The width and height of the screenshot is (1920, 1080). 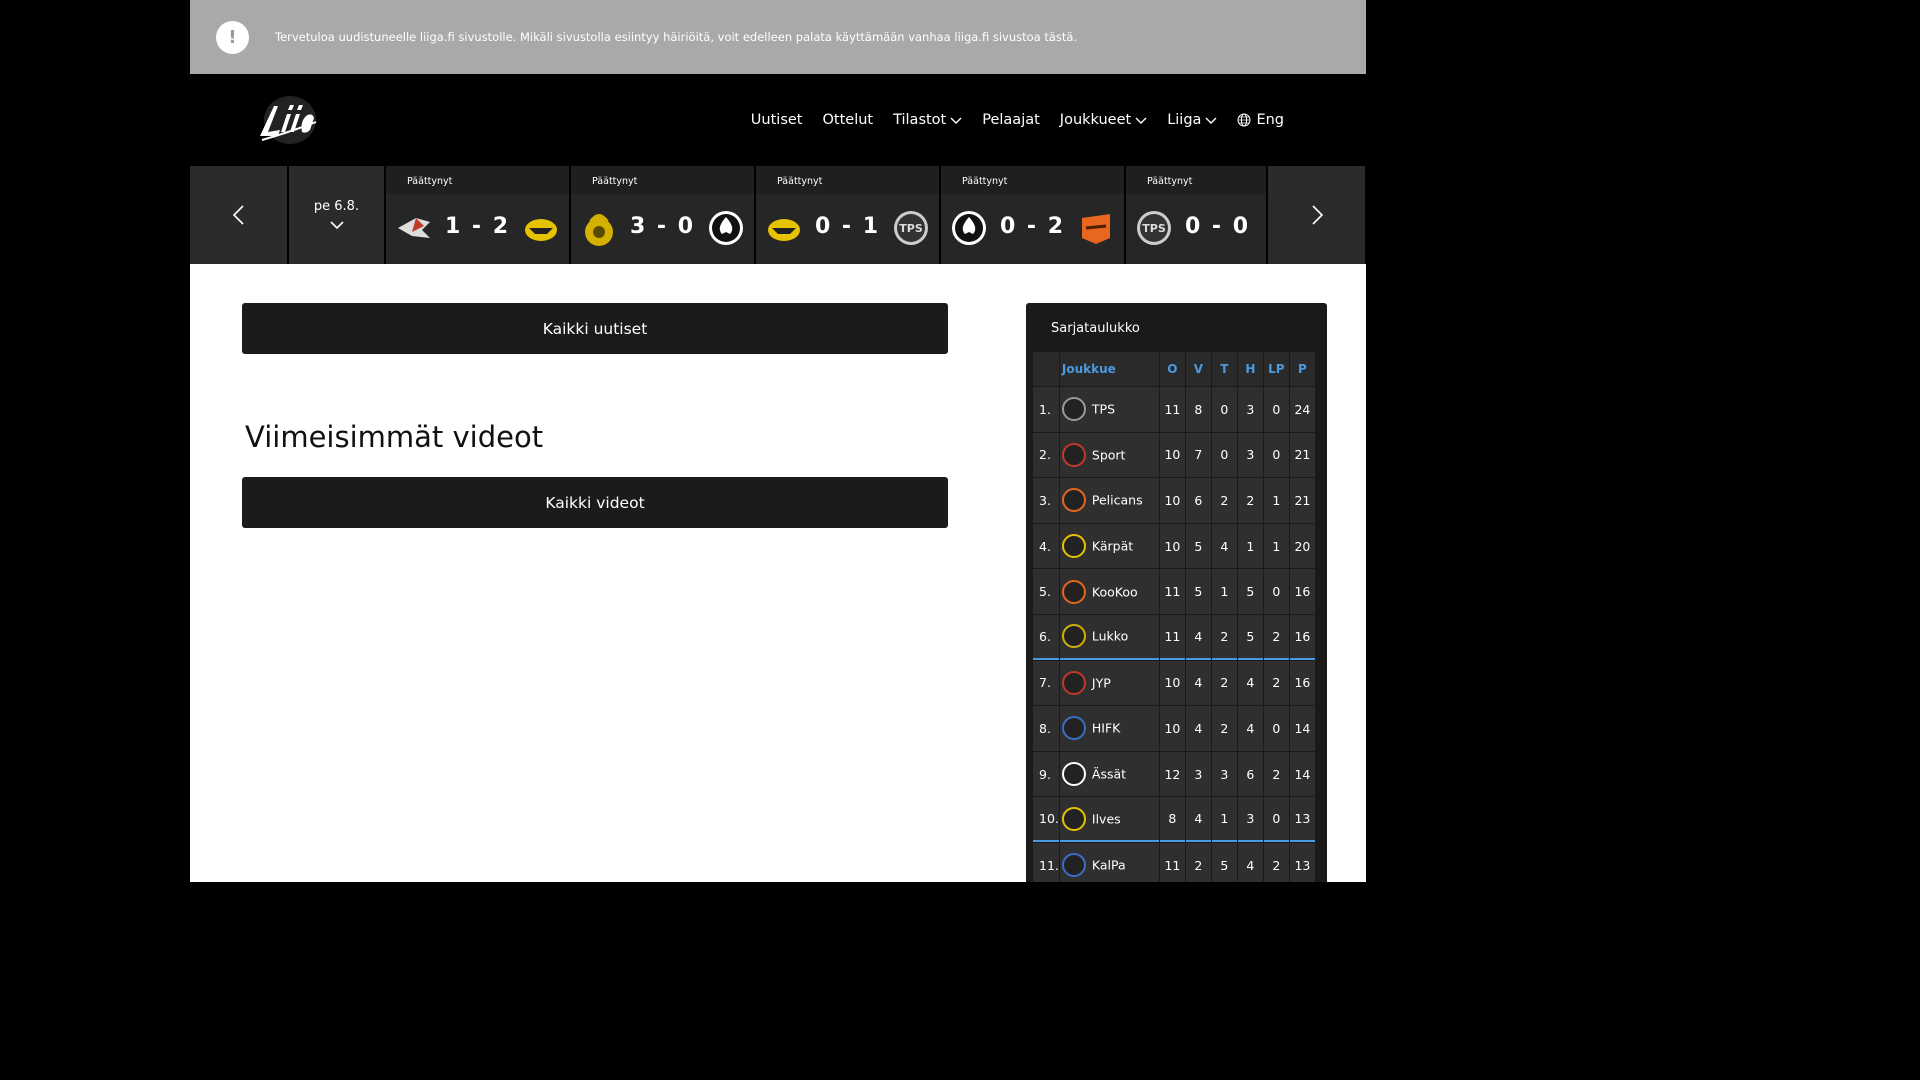 What do you see at coordinates (1109, 500) in the screenshot?
I see `team-cell: Pelicans` at bounding box center [1109, 500].